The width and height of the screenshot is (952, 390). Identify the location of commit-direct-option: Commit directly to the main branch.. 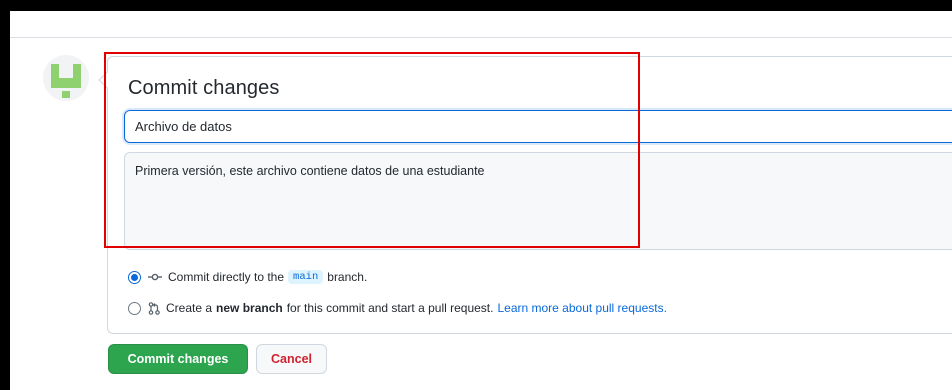
(247, 277).